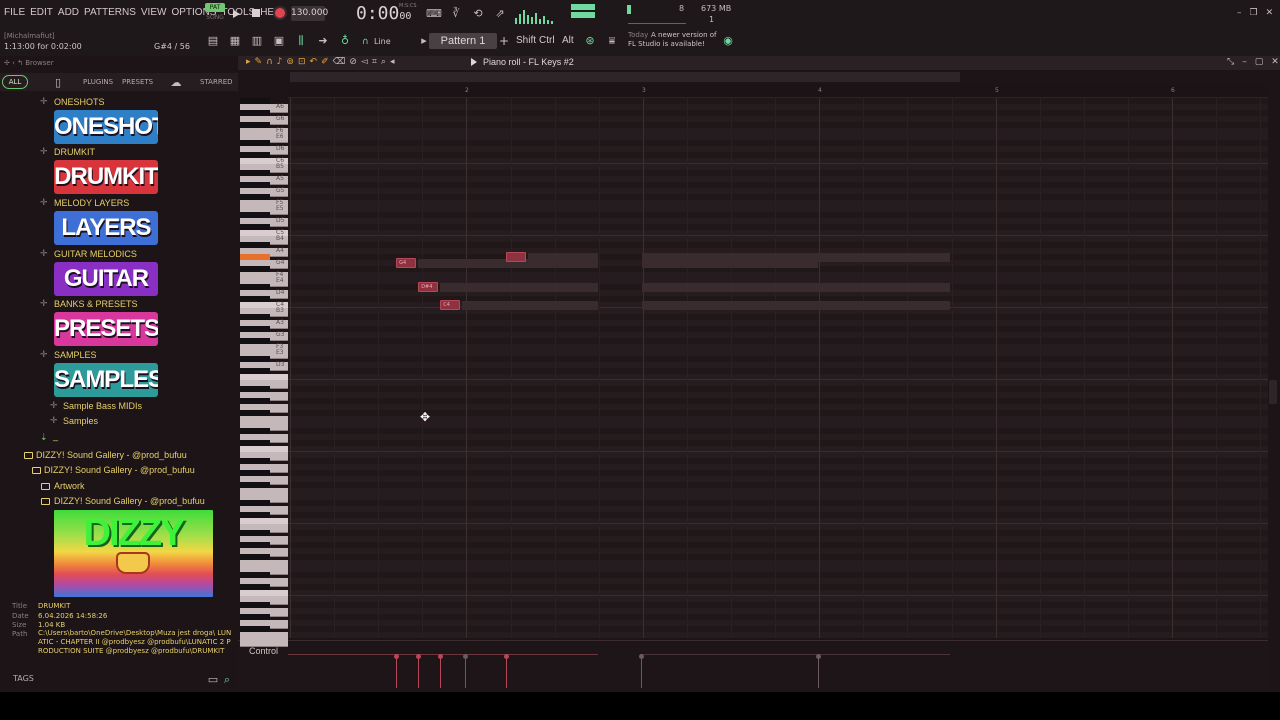 The width and height of the screenshot is (1280, 720). What do you see at coordinates (1274, 368) in the screenshot?
I see `vertical-scrollbar` at bounding box center [1274, 368].